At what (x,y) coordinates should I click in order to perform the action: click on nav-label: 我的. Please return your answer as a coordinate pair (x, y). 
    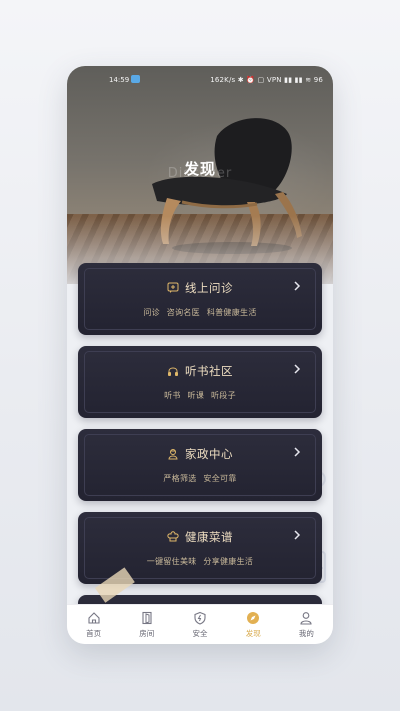
    Looking at the image, I should click on (306, 633).